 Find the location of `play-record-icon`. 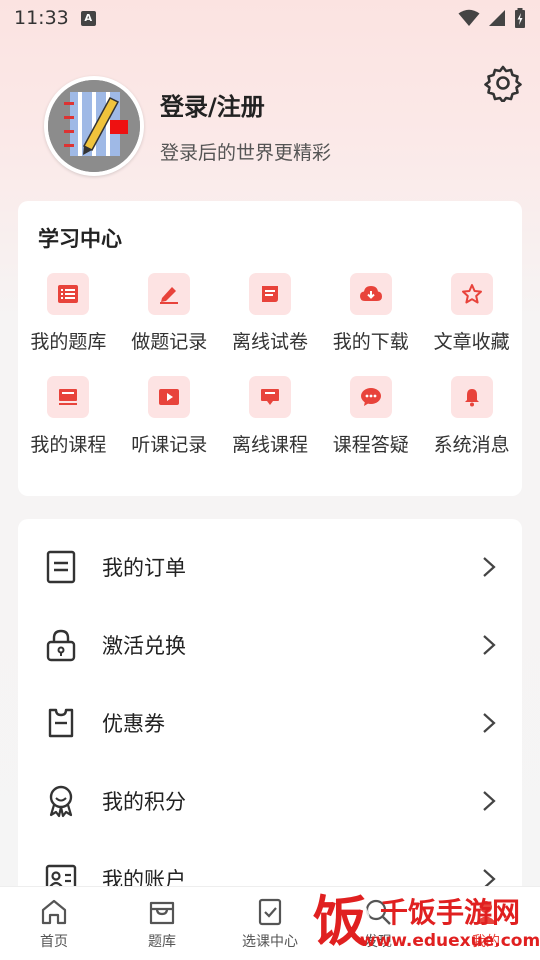

play-record-icon is located at coordinates (169, 397).